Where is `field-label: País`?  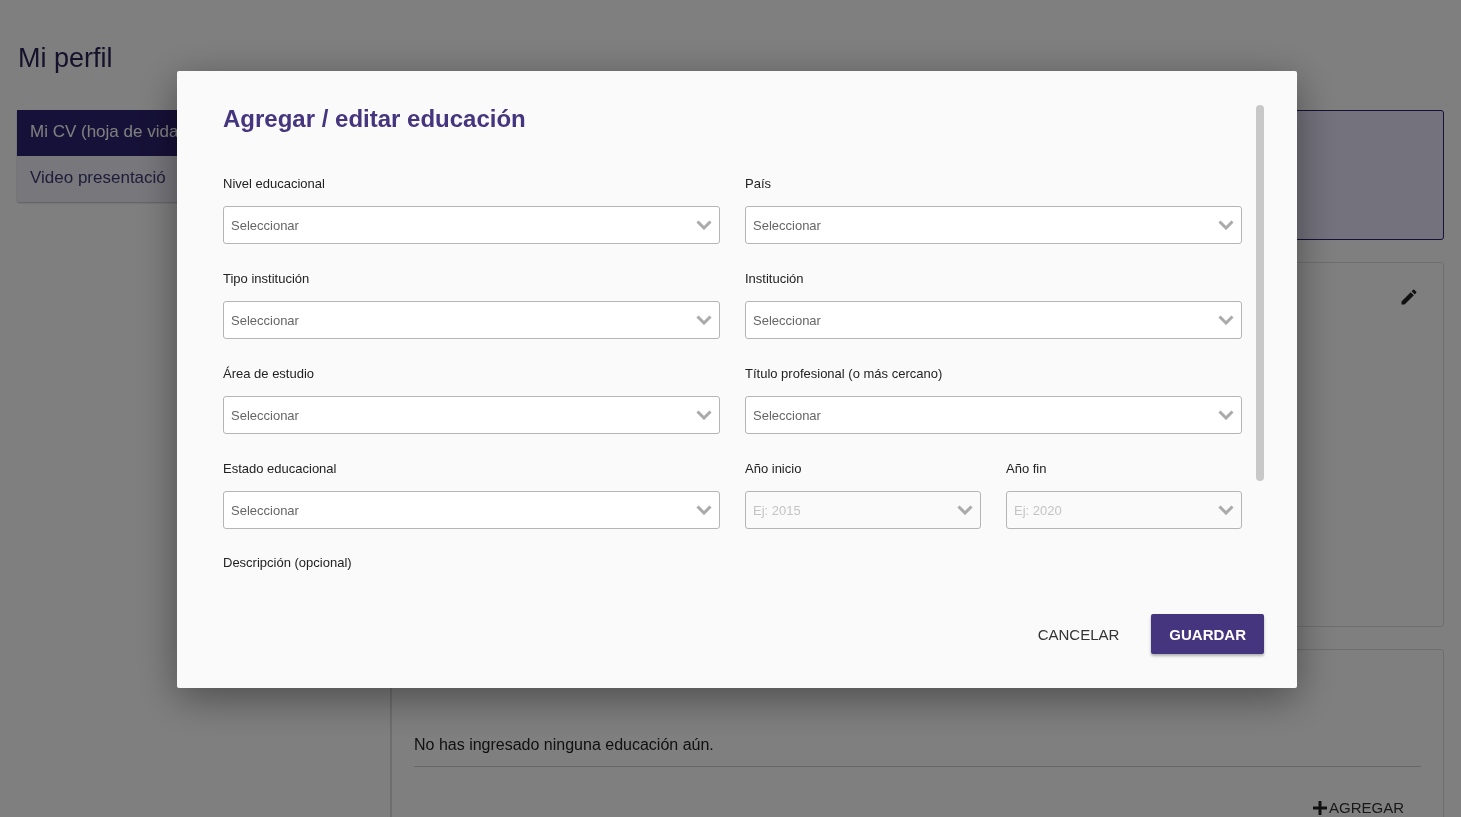 field-label: País is located at coordinates (758, 184).